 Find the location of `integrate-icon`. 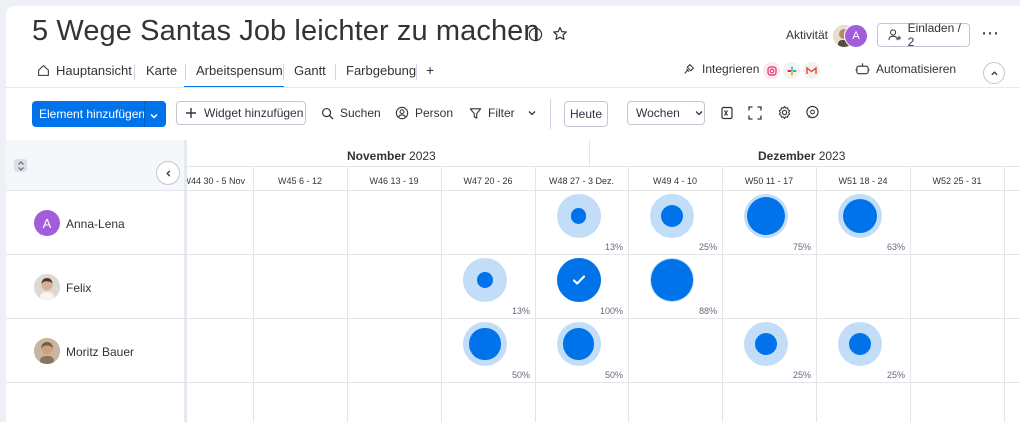

integrate-icon is located at coordinates (689, 68).